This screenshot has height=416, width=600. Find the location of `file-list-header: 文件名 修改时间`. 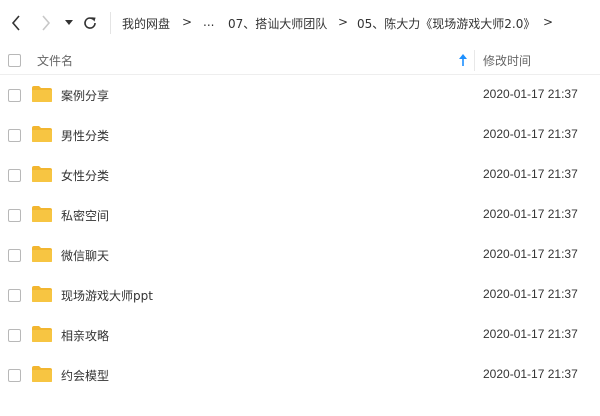

file-list-header: 文件名 修改时间 is located at coordinates (300, 60).